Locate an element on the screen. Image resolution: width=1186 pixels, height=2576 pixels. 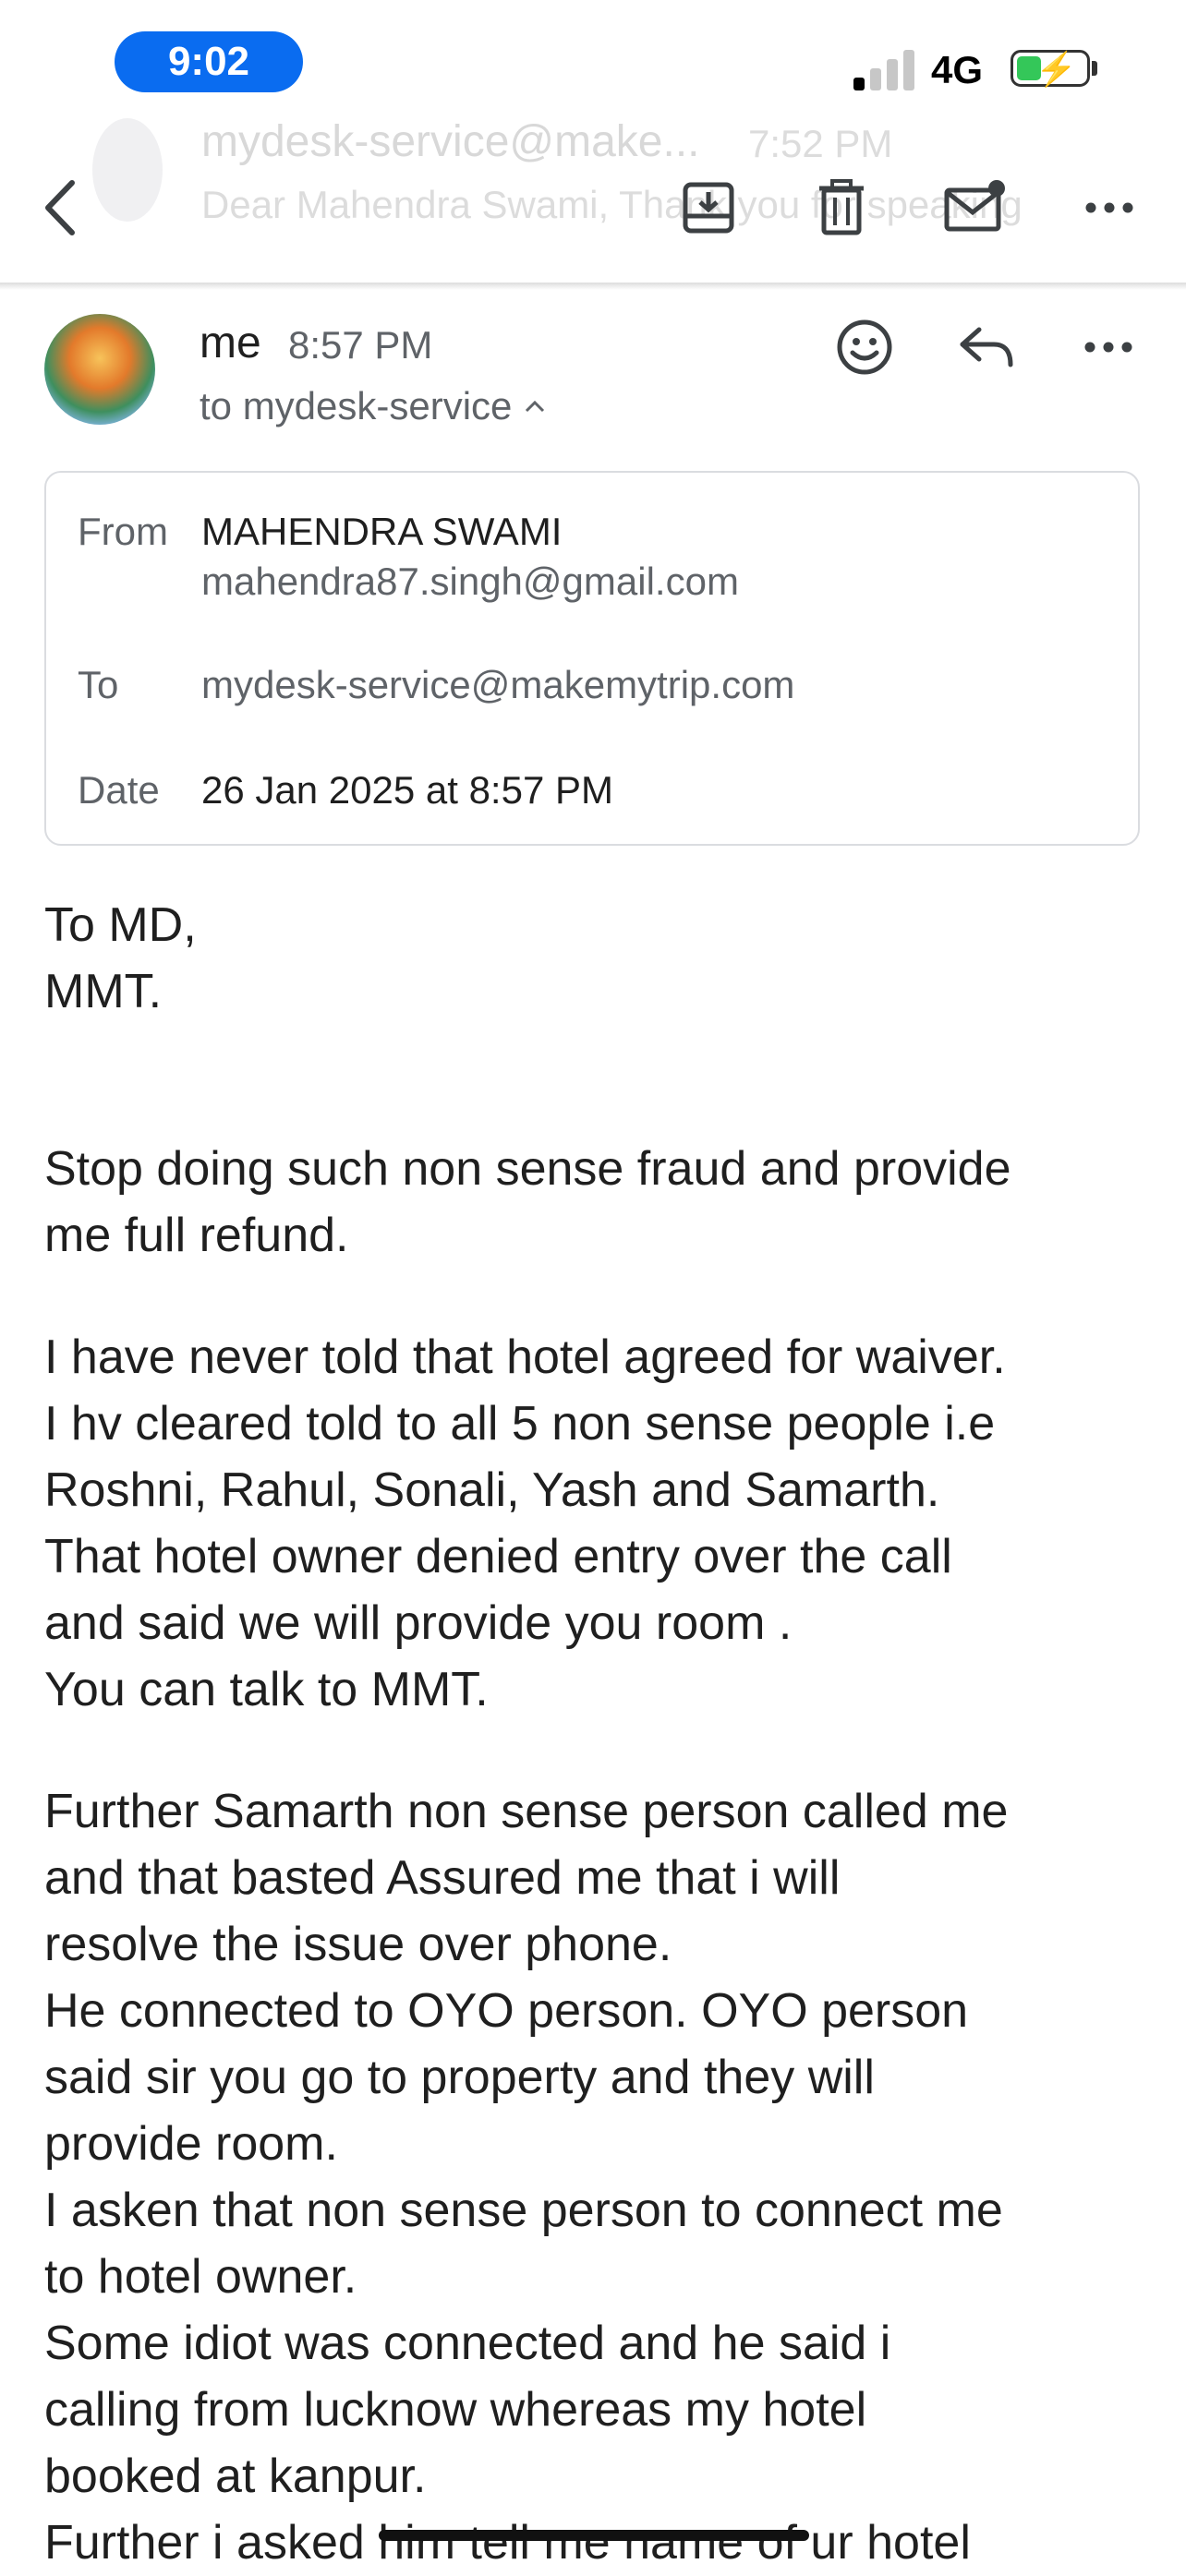
recipient-summary: to mydesk-service is located at coordinates (357, 405).